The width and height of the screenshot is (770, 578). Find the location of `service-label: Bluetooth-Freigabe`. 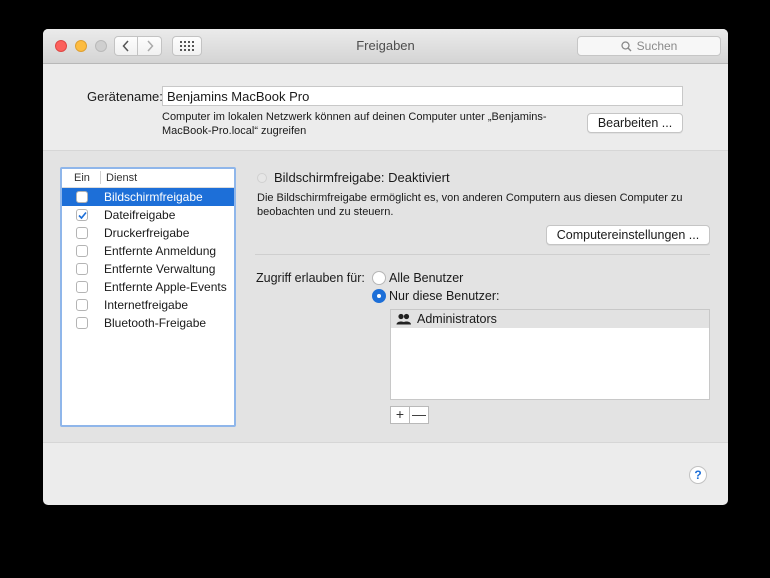

service-label: Bluetooth-Freigabe is located at coordinates (155, 323).